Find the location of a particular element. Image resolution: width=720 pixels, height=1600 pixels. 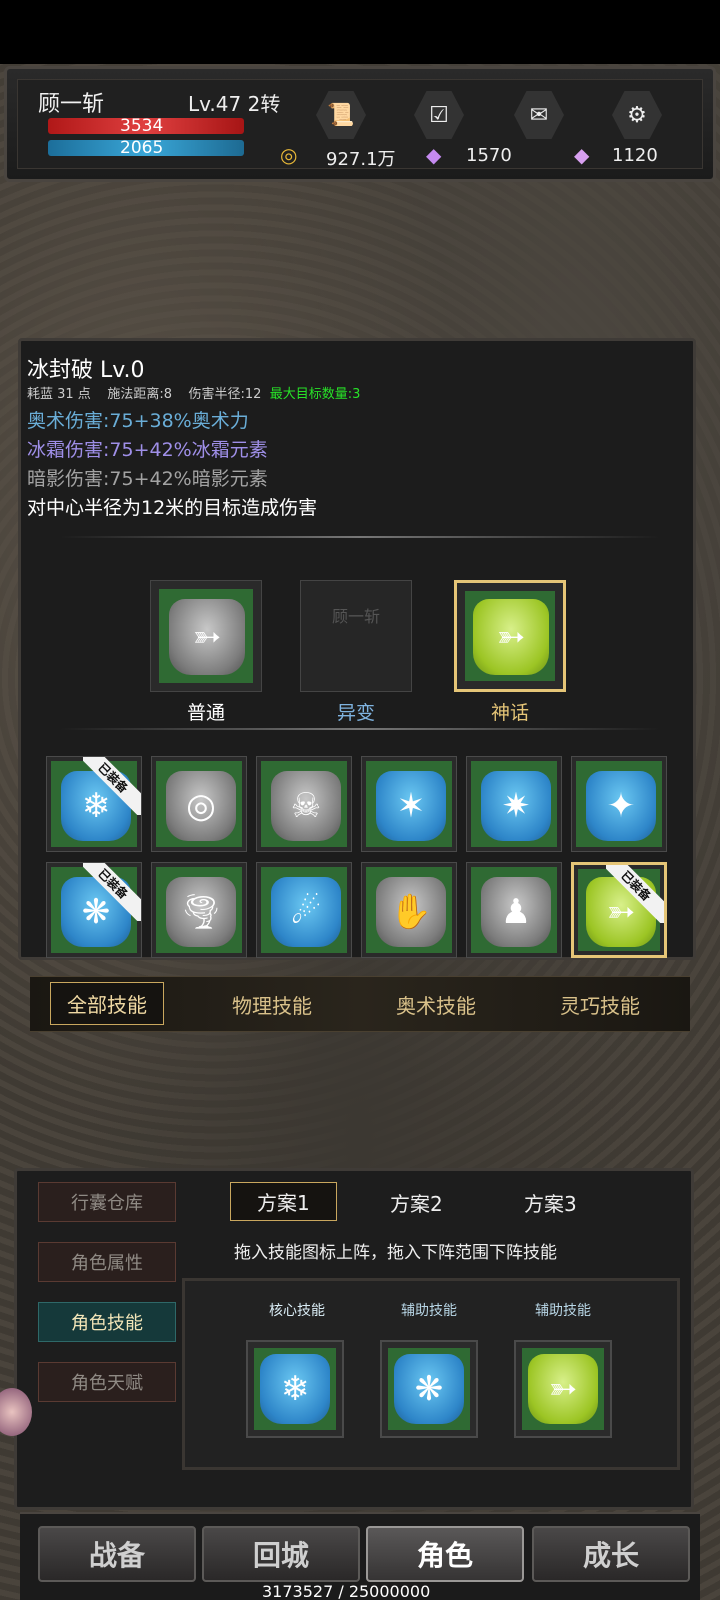

skill-grid-item: ✋ is located at coordinates (409, 910).